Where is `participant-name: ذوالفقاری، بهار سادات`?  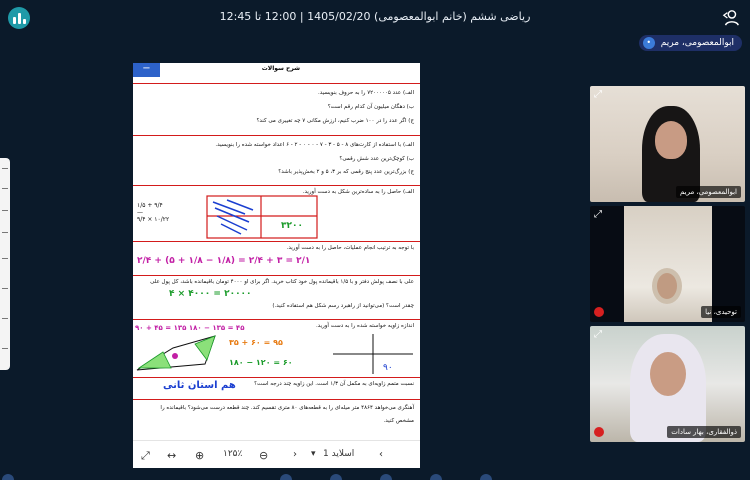 participant-name: ذوالفقاری، بهار سادات is located at coordinates (704, 432).